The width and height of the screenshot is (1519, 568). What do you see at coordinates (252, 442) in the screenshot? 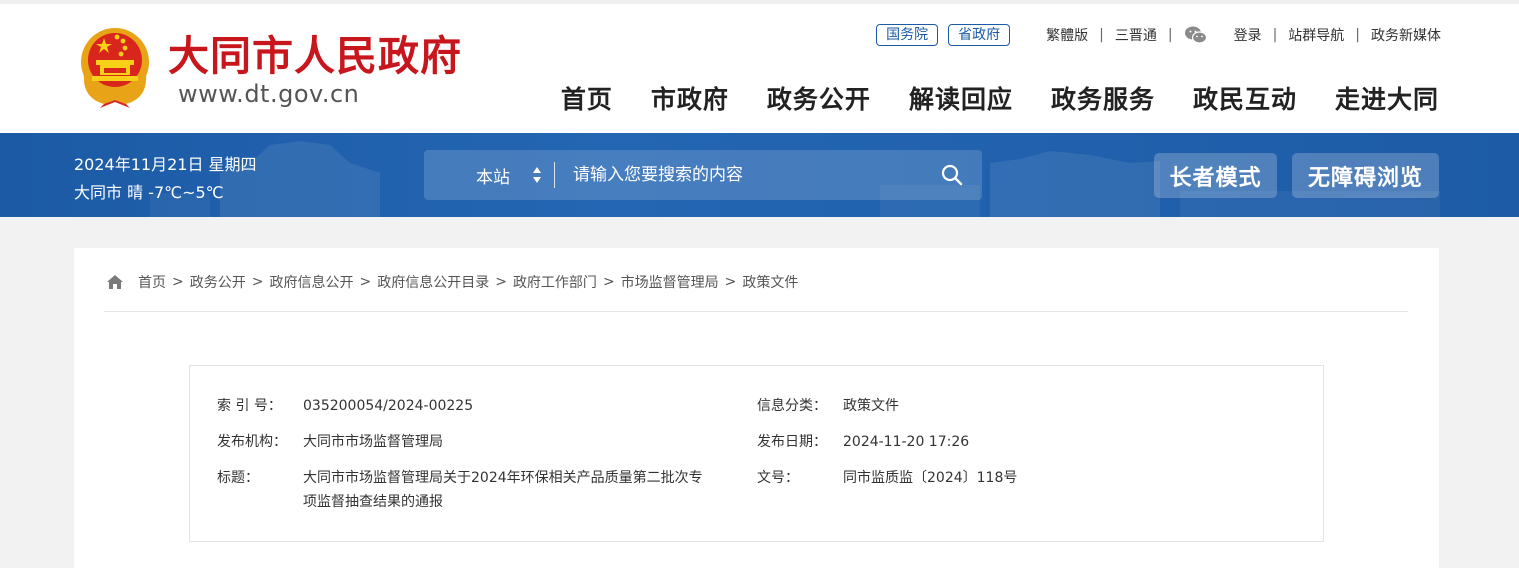
I see `meta-publisher-label: 发布机构：` at bounding box center [252, 442].